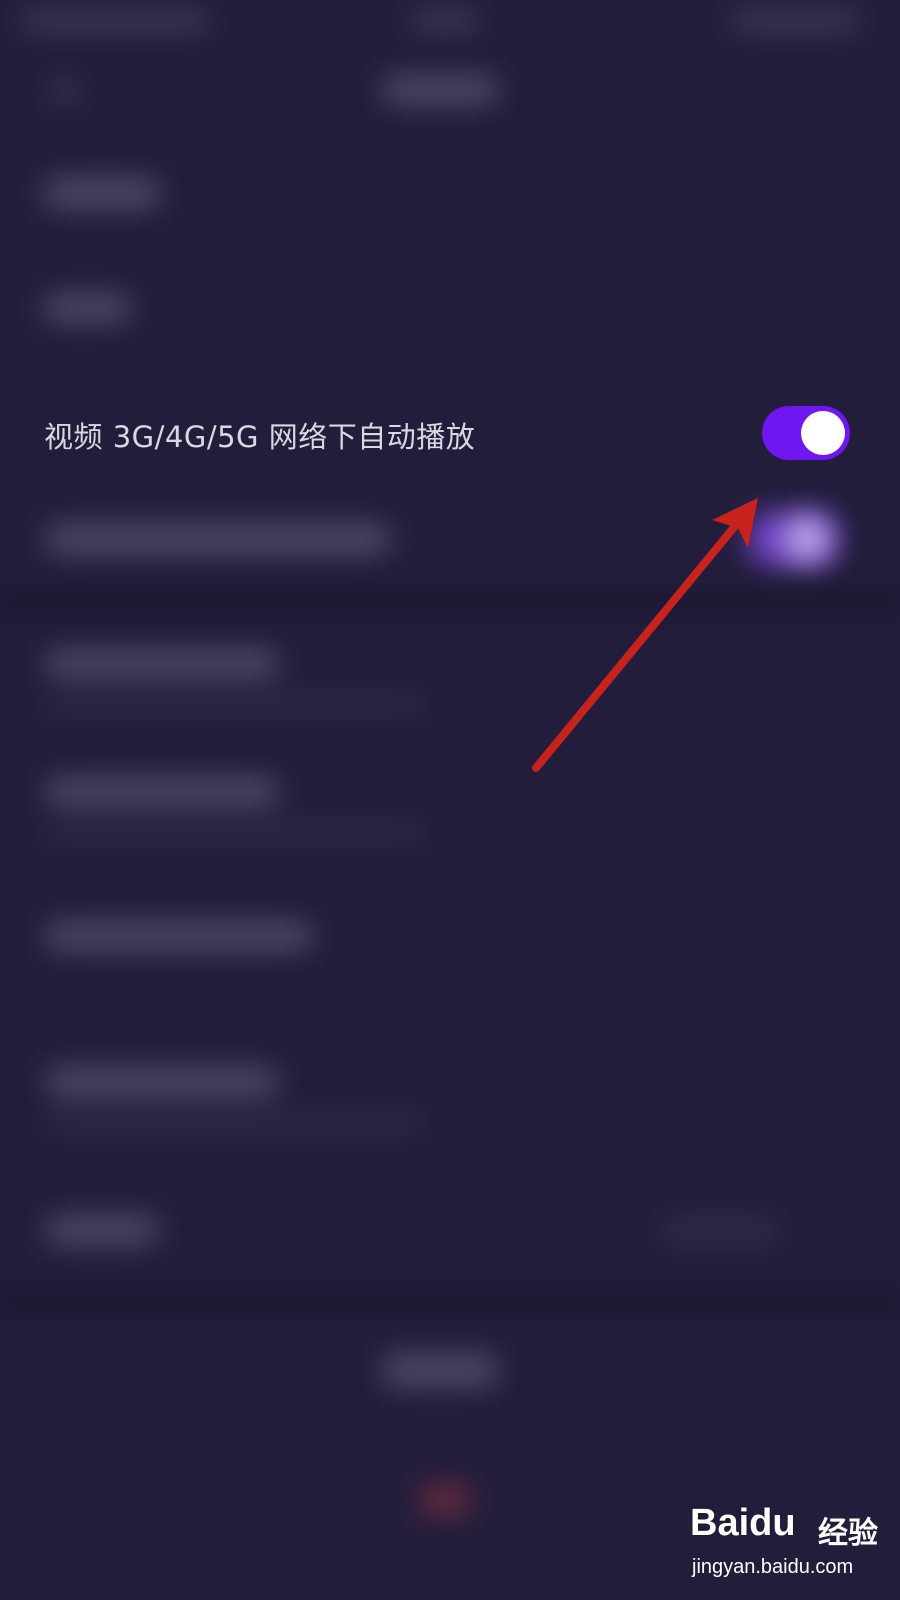  What do you see at coordinates (440, 90) in the screenshot?
I see `nav-title` at bounding box center [440, 90].